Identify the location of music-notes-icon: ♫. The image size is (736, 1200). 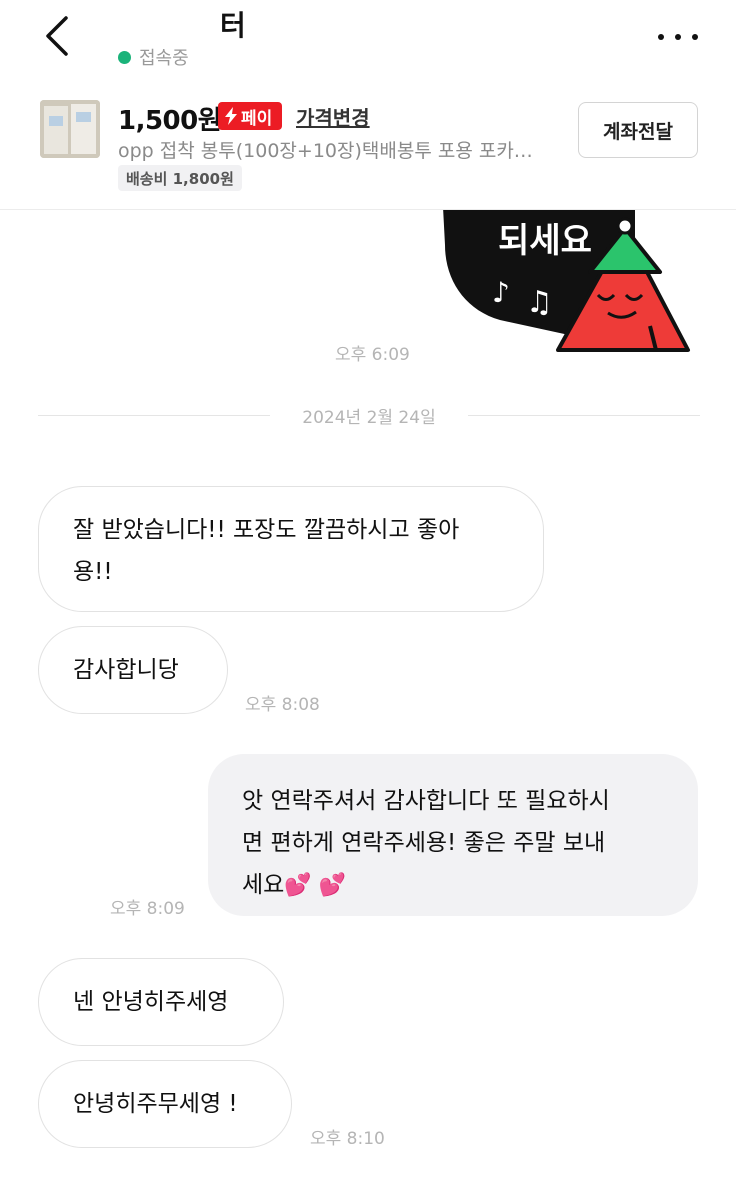
(539, 302).